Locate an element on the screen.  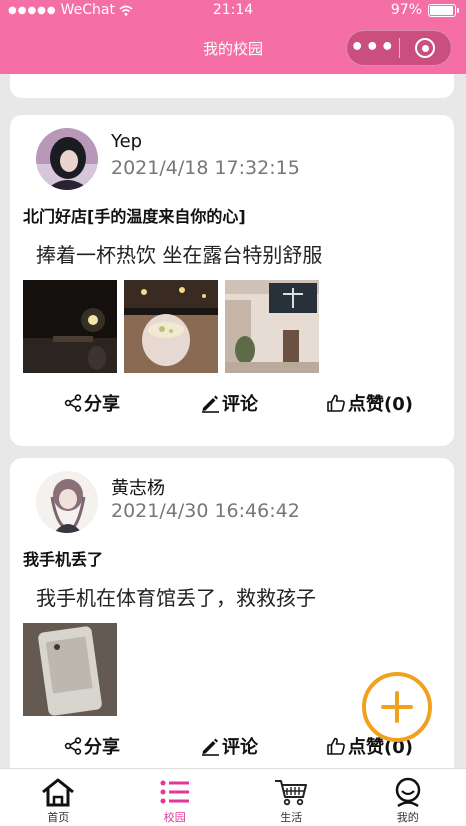
post-title: 我手机丢了 is located at coordinates (63, 559).